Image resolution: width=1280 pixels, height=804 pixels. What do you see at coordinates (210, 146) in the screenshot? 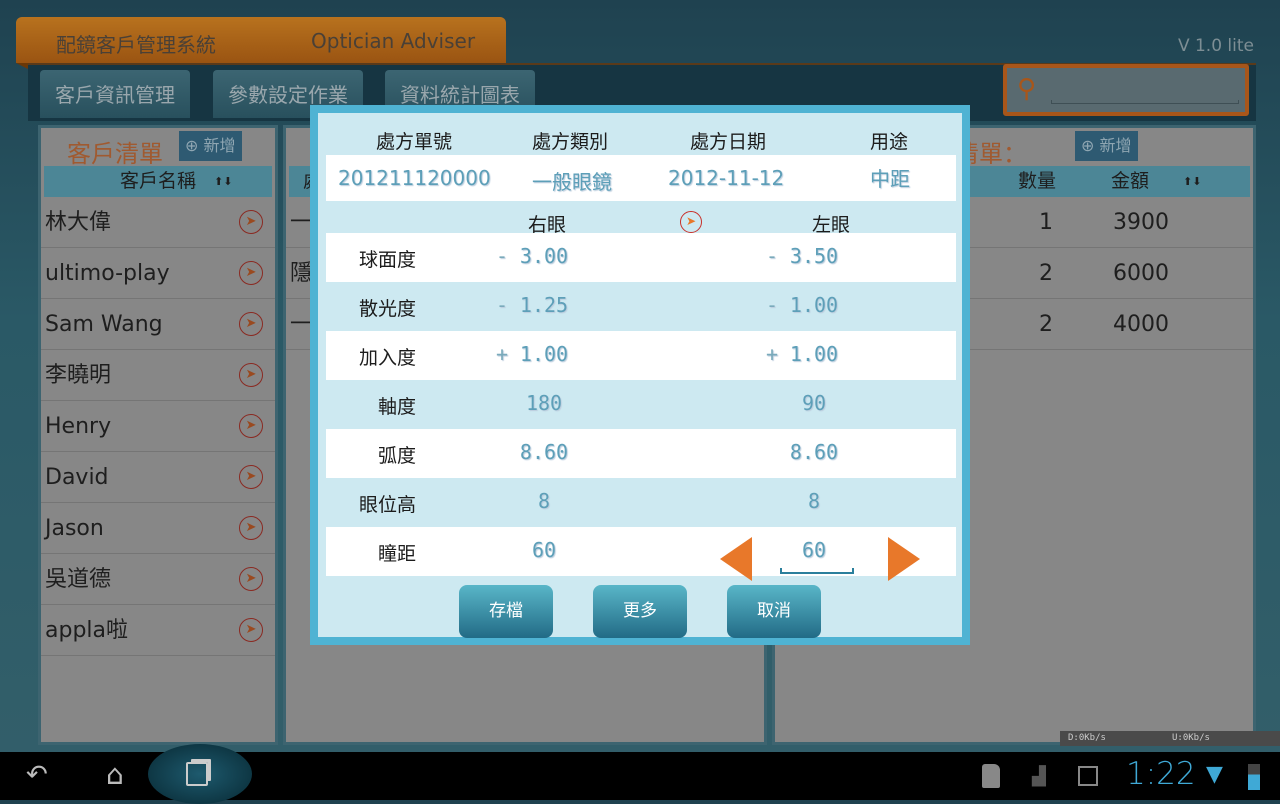
I see `add-customer-button: ⊕ 新增` at bounding box center [210, 146].